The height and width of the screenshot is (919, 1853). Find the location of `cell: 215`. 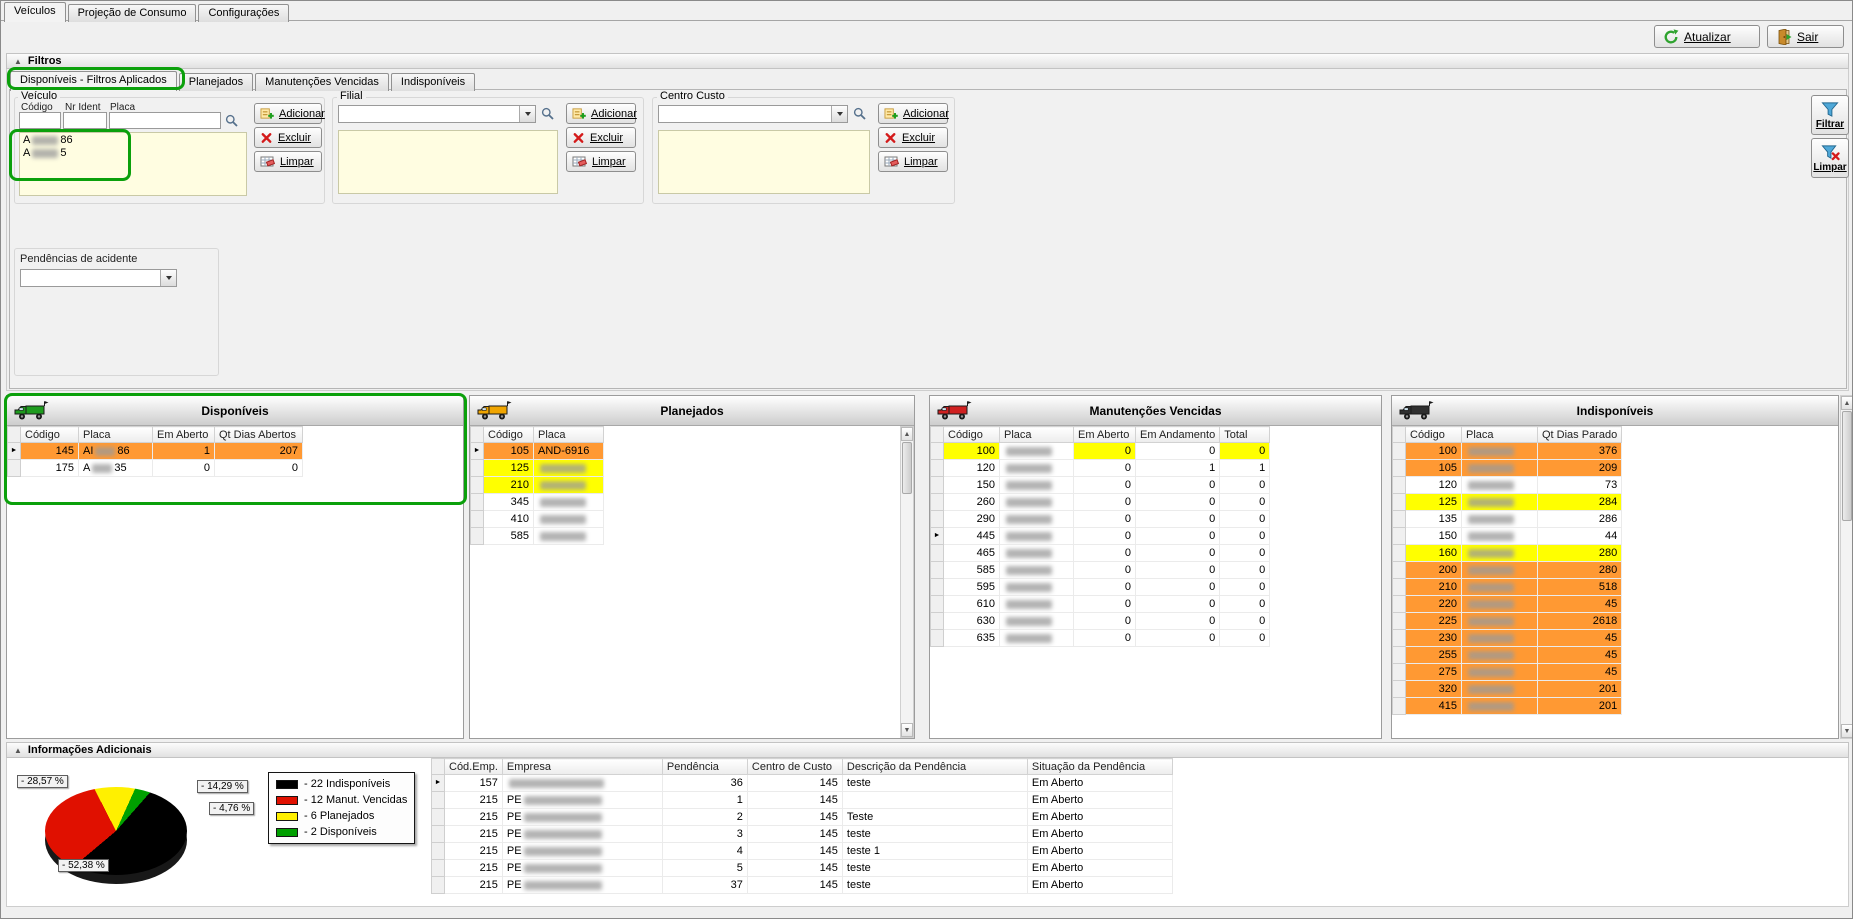

cell: 215 is located at coordinates (473, 800).